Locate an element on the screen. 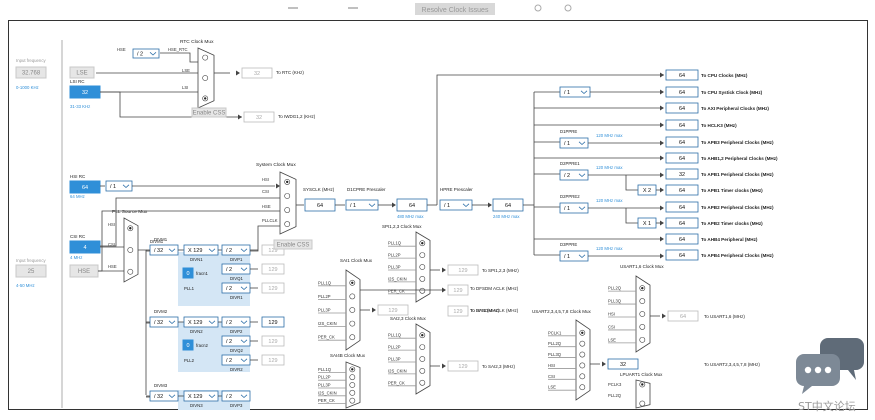 The width and height of the screenshot is (875, 420). hpre-dropdown: / 1 is located at coordinates (456, 205).